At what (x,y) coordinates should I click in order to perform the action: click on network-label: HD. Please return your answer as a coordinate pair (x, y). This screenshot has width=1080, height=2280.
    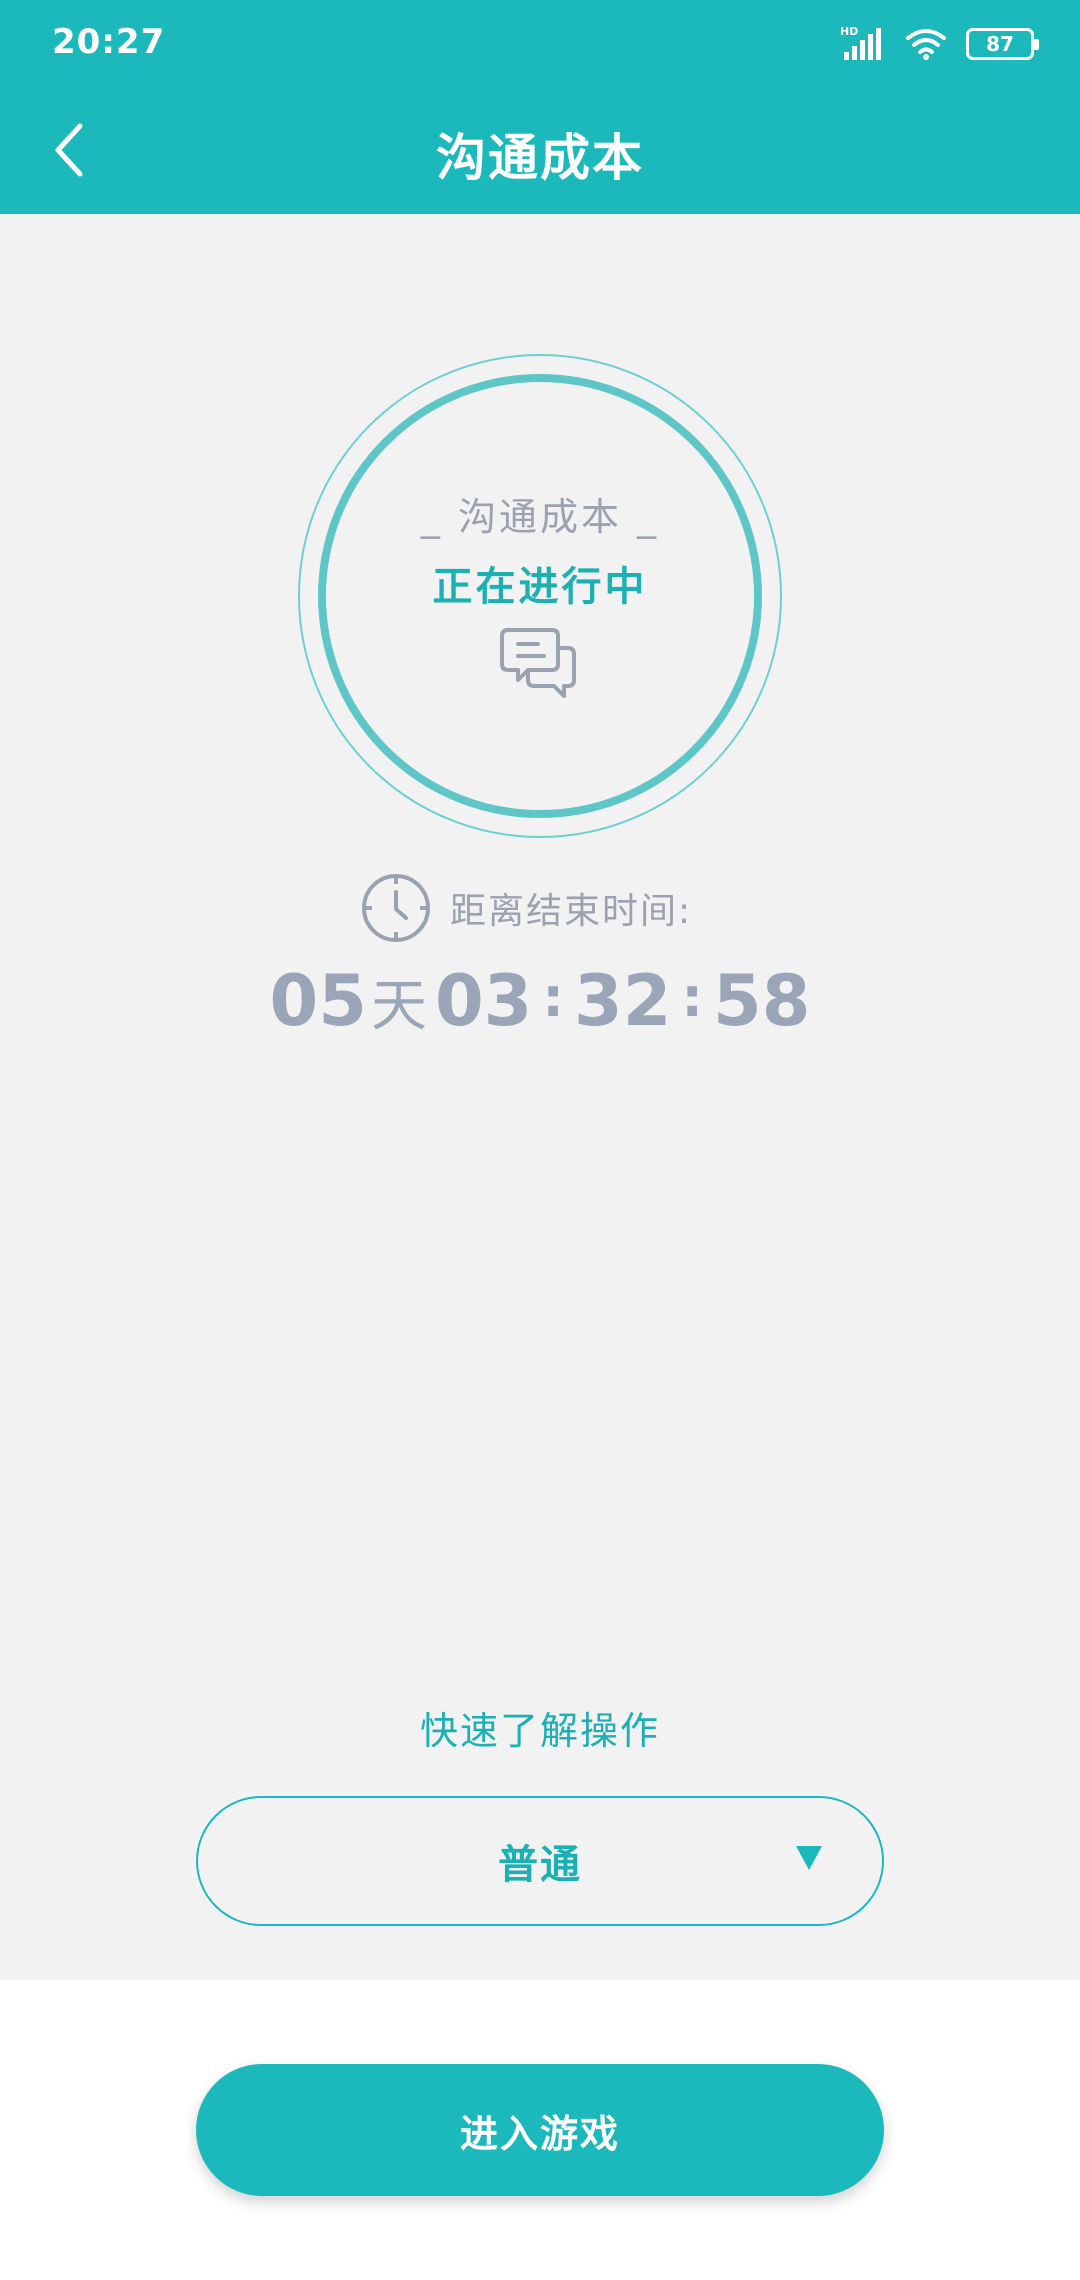
    Looking at the image, I should click on (849, 31).